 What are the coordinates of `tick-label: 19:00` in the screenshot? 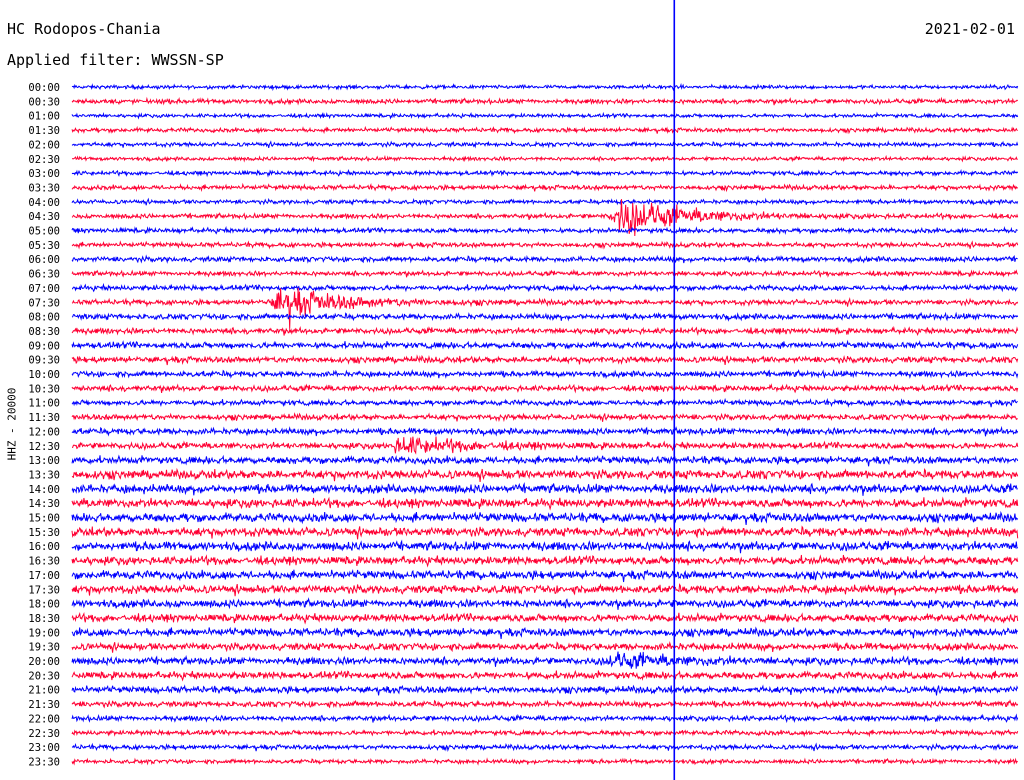 It's located at (44, 633).